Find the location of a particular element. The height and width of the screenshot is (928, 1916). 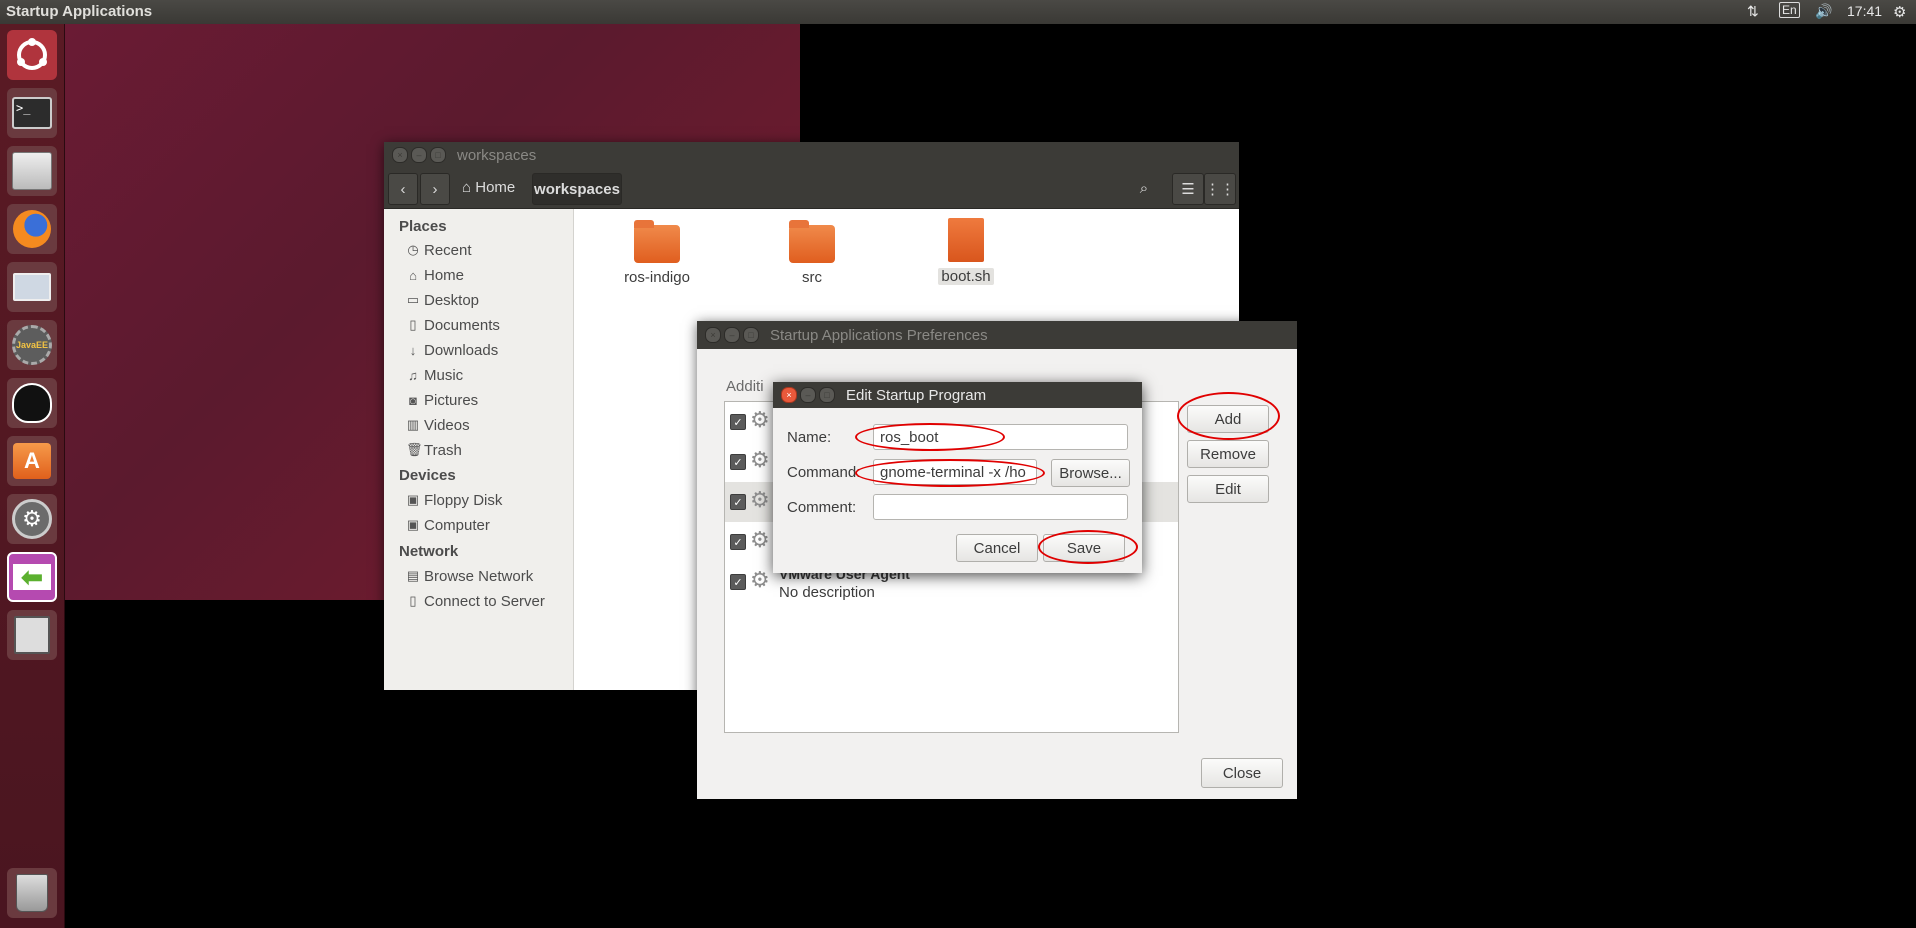

grid-view-icon: ⋮⋮ is located at coordinates (1220, 189).